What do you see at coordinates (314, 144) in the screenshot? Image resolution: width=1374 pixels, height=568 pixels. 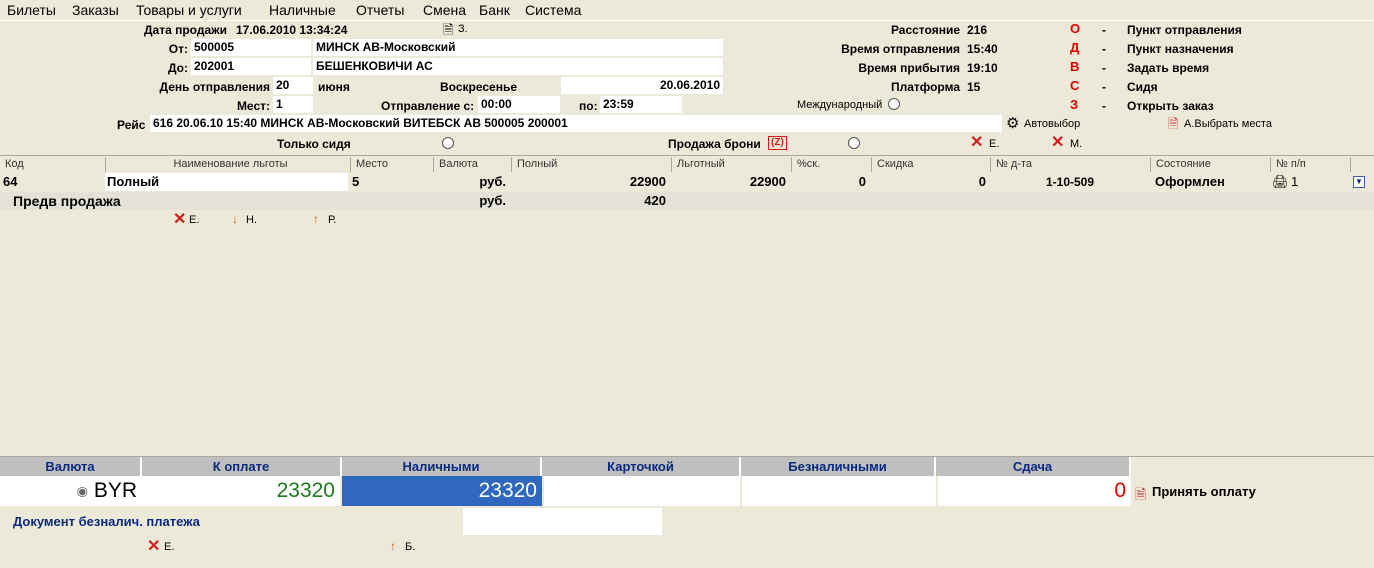 I see `only-seated-label: Только сидя` at bounding box center [314, 144].